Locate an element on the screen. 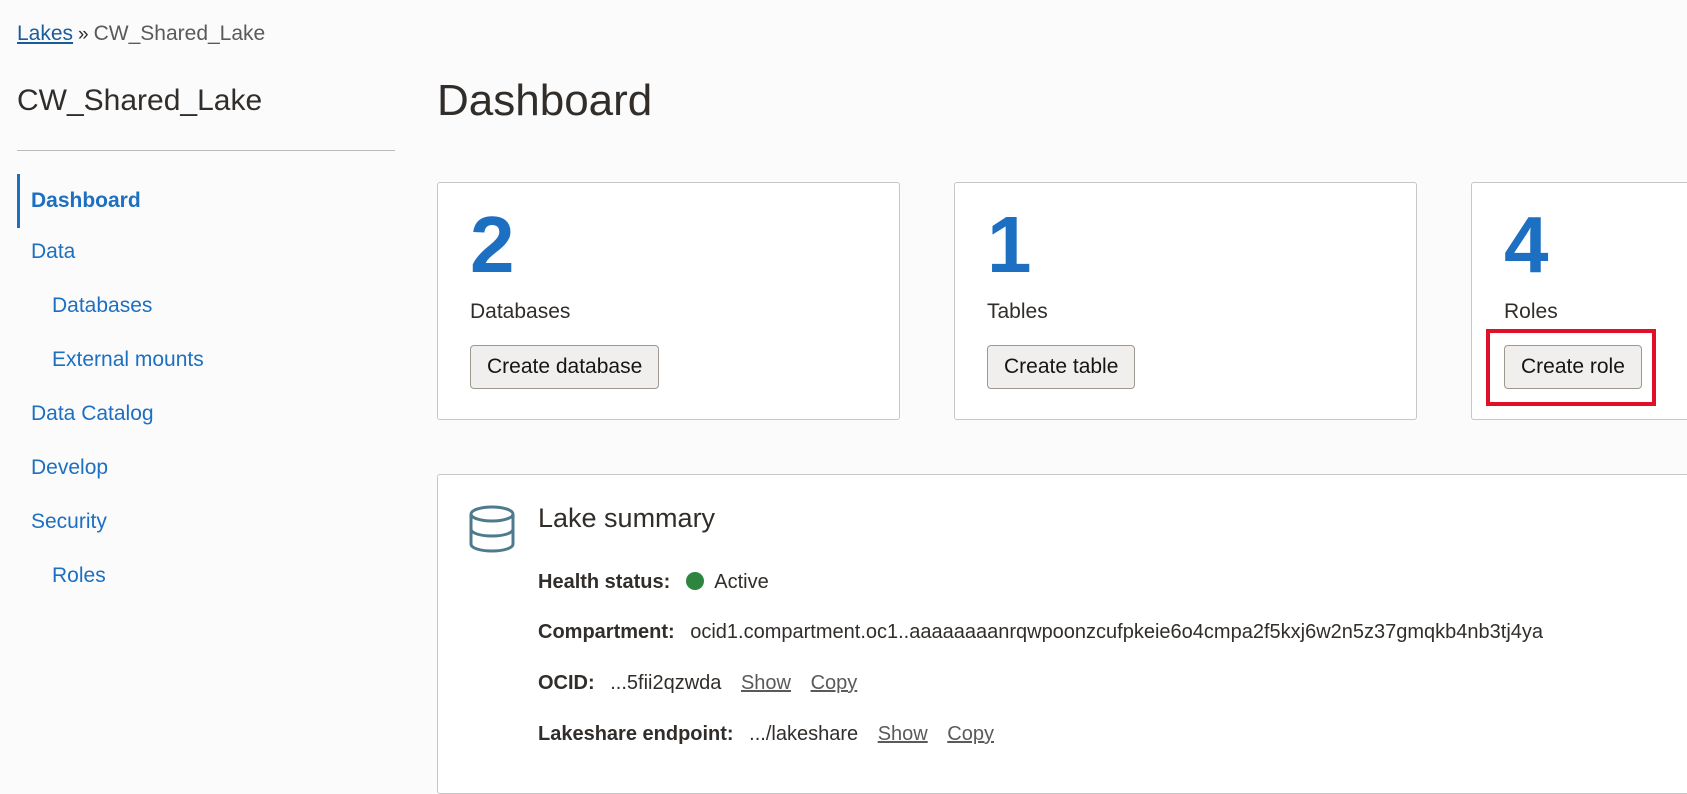 Image resolution: width=1687 pixels, height=794 pixels. health-status-label: Health status: is located at coordinates (604, 582).